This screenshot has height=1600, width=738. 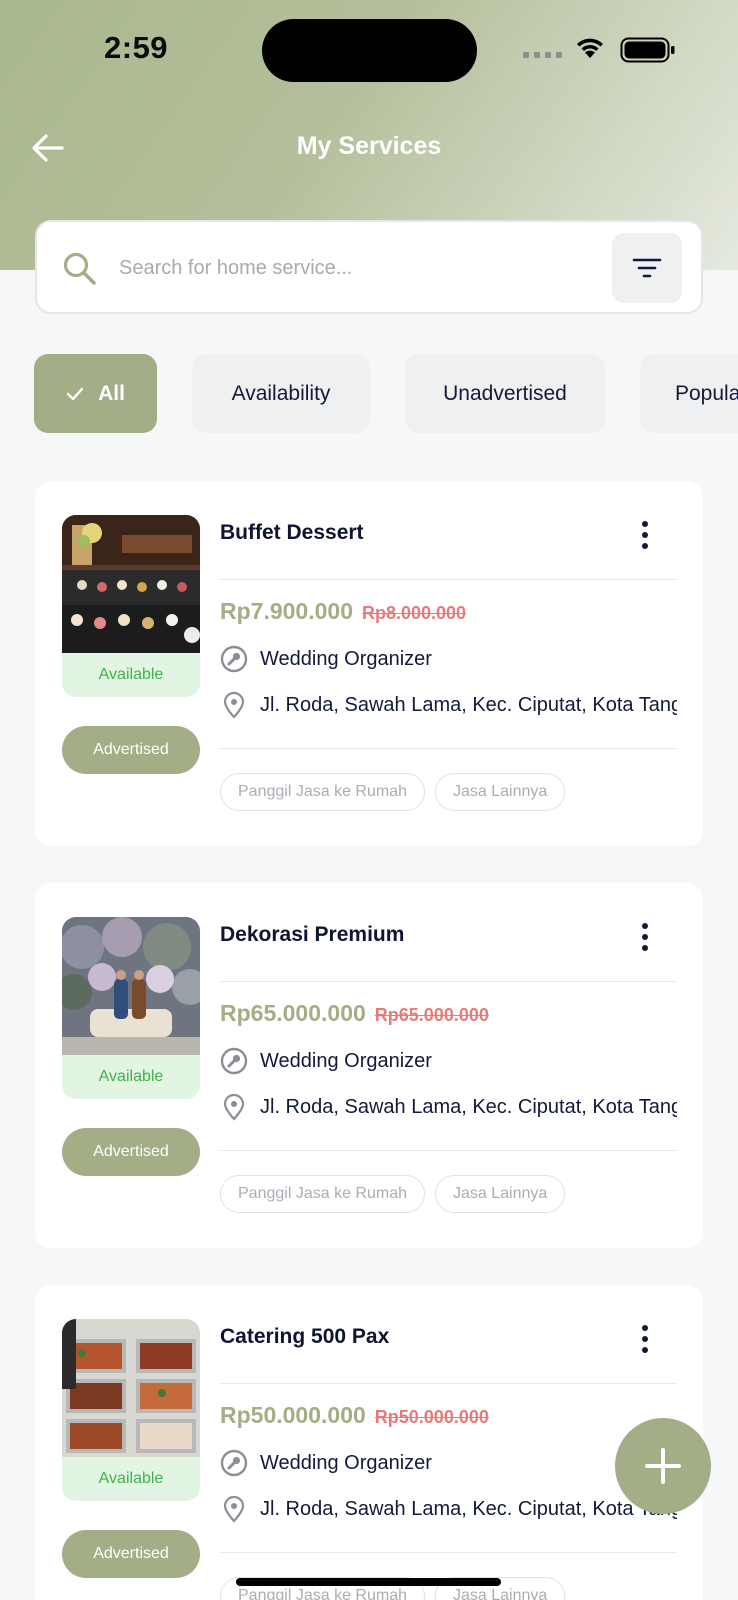 I want to click on chip-label: Unadvertised, so click(x=505, y=393).